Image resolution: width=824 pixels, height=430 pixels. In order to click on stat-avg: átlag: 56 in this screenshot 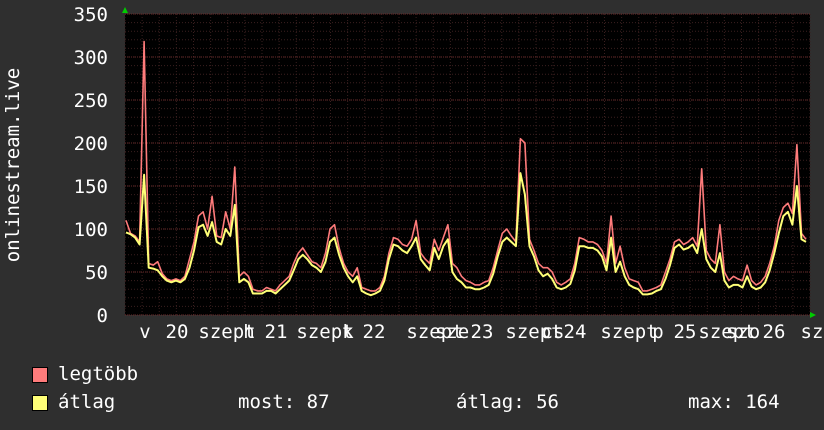, I will do `click(507, 402)`.